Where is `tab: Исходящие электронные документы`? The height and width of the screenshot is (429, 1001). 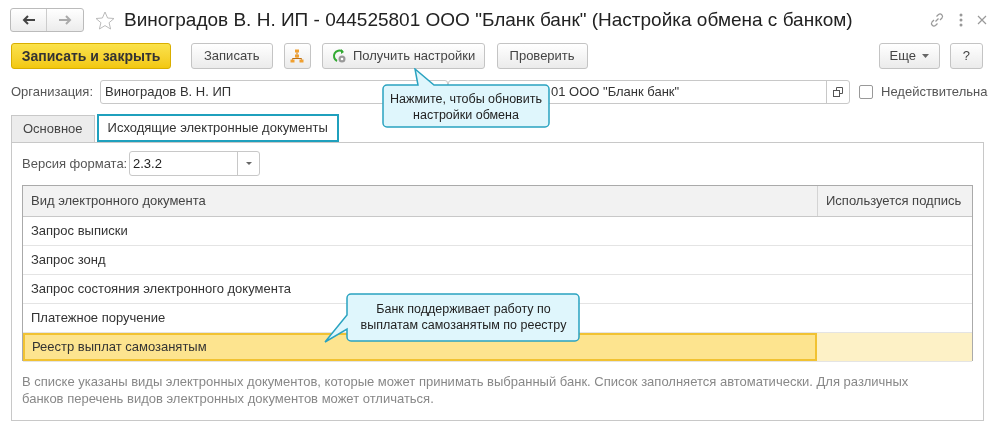 tab: Исходящие электронные документы is located at coordinates (217, 128).